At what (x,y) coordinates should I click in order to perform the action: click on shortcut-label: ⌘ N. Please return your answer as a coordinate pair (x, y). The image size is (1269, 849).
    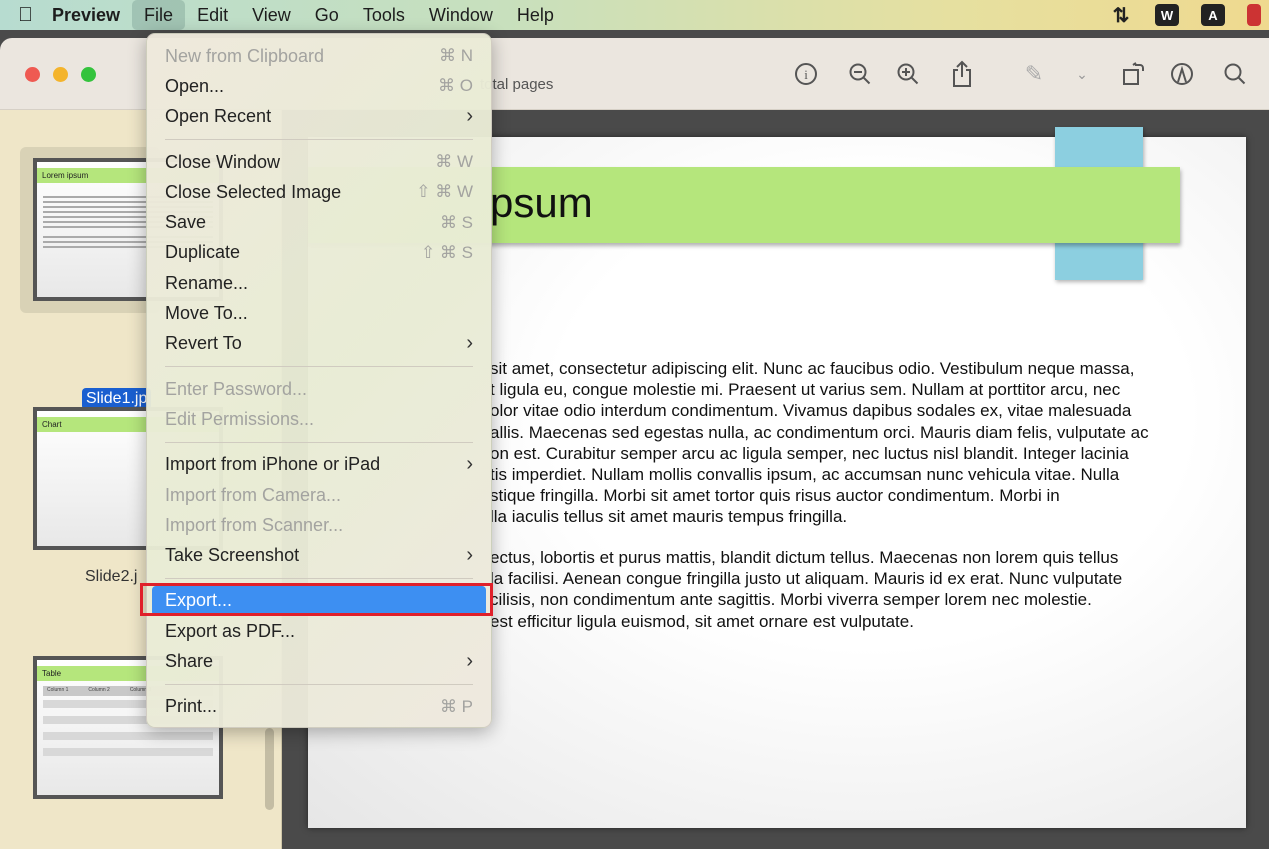
    Looking at the image, I should click on (456, 56).